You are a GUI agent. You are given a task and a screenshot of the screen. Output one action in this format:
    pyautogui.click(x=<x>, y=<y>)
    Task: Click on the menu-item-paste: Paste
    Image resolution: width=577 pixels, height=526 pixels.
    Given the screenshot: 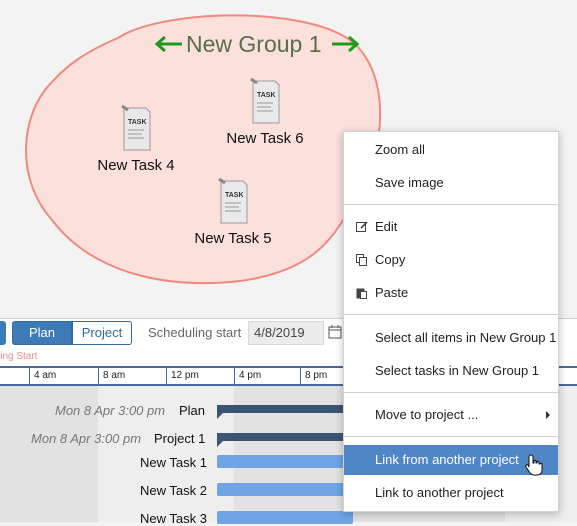 What is the action you would take?
    pyautogui.click(x=451, y=293)
    